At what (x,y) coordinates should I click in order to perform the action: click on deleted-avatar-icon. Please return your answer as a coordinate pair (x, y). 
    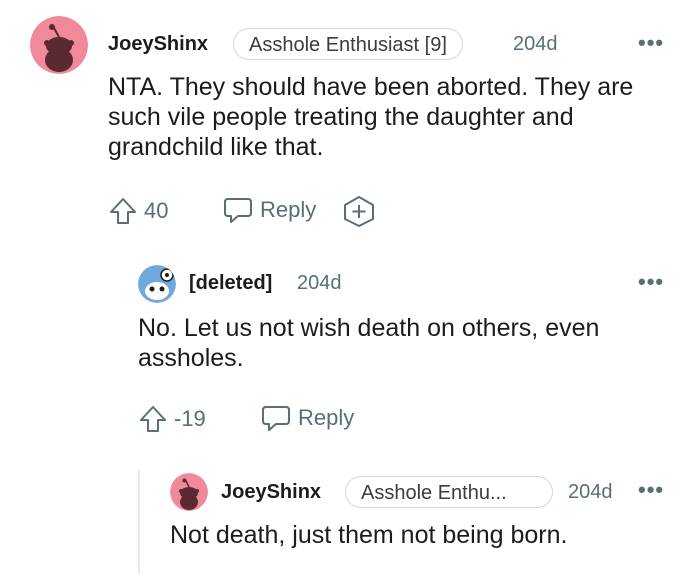
    Looking at the image, I should click on (157, 284).